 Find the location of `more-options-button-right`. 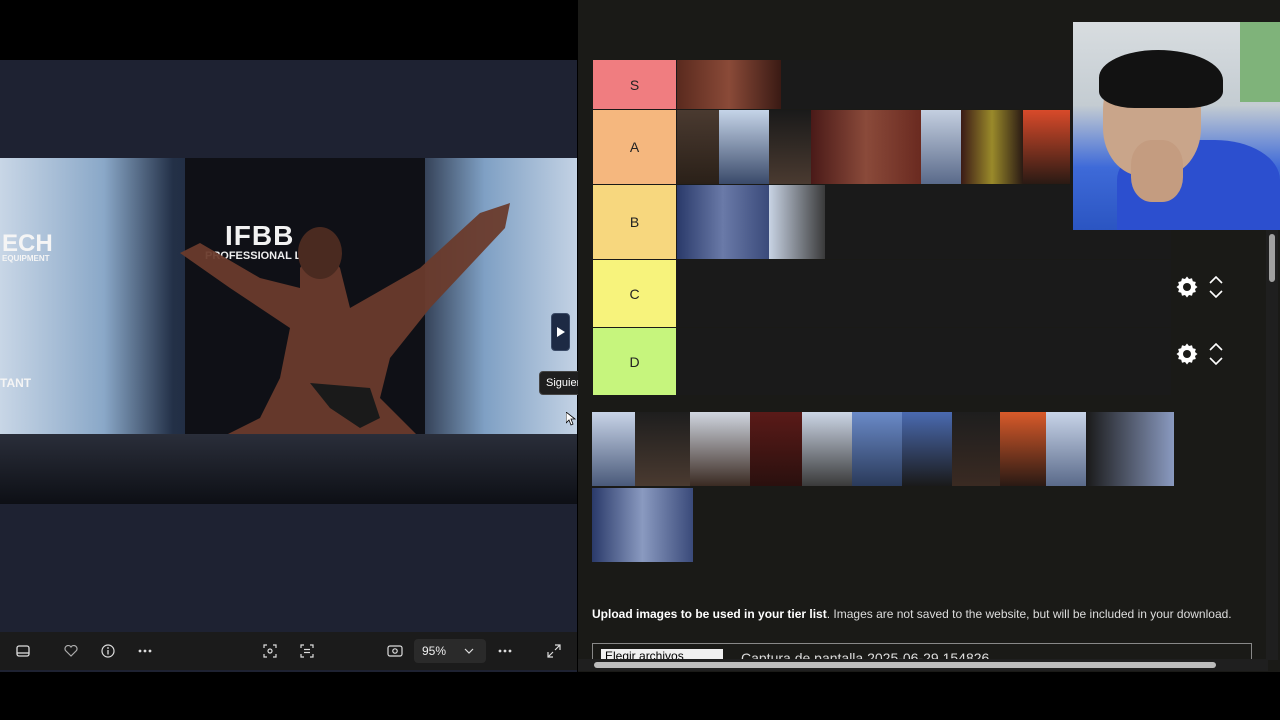

more-options-button-right is located at coordinates (505, 651).